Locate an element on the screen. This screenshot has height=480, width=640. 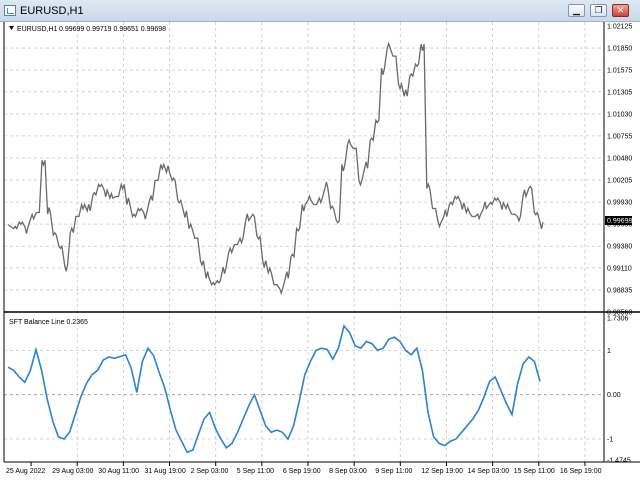
time-tick-label: 15 Sep 11:00 is located at coordinates (534, 471).